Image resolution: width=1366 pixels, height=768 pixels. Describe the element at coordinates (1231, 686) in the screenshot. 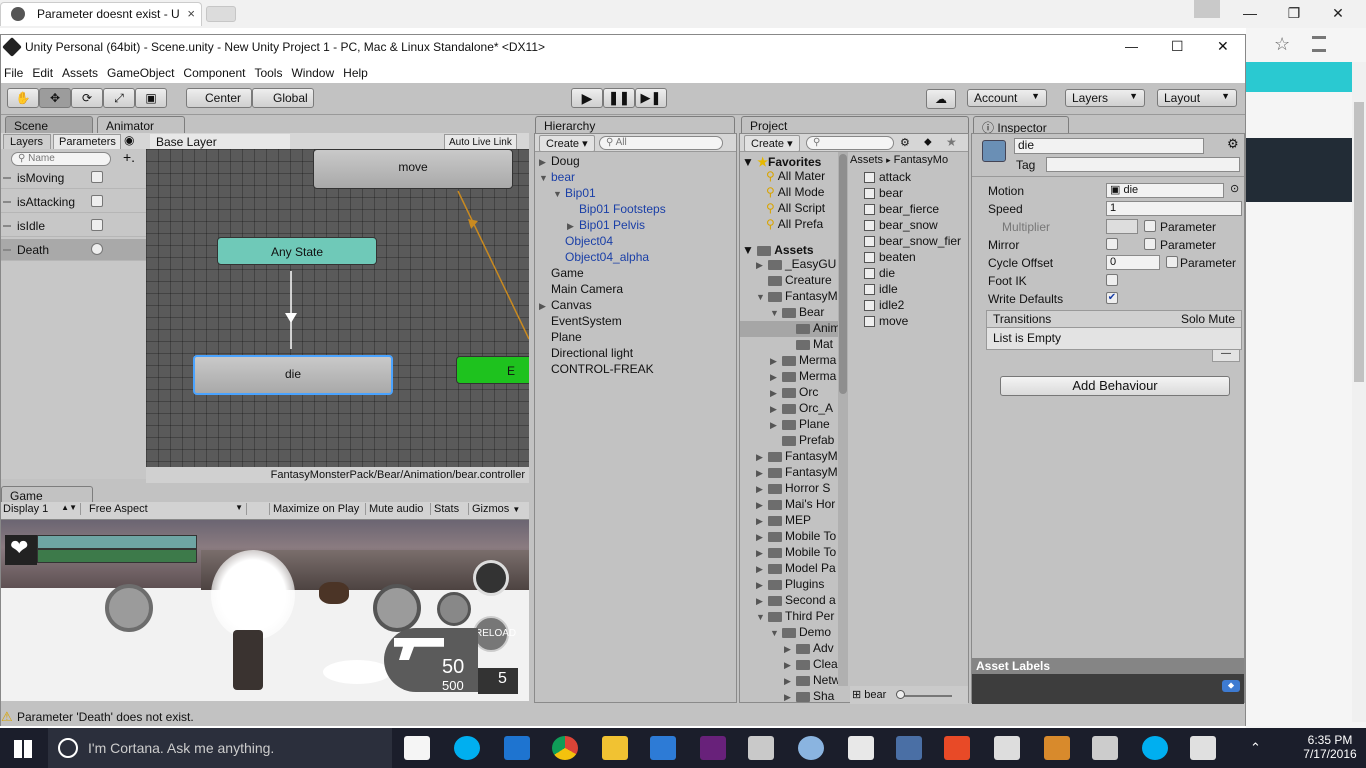

I see `label-tag-icon: ⬥` at that location.